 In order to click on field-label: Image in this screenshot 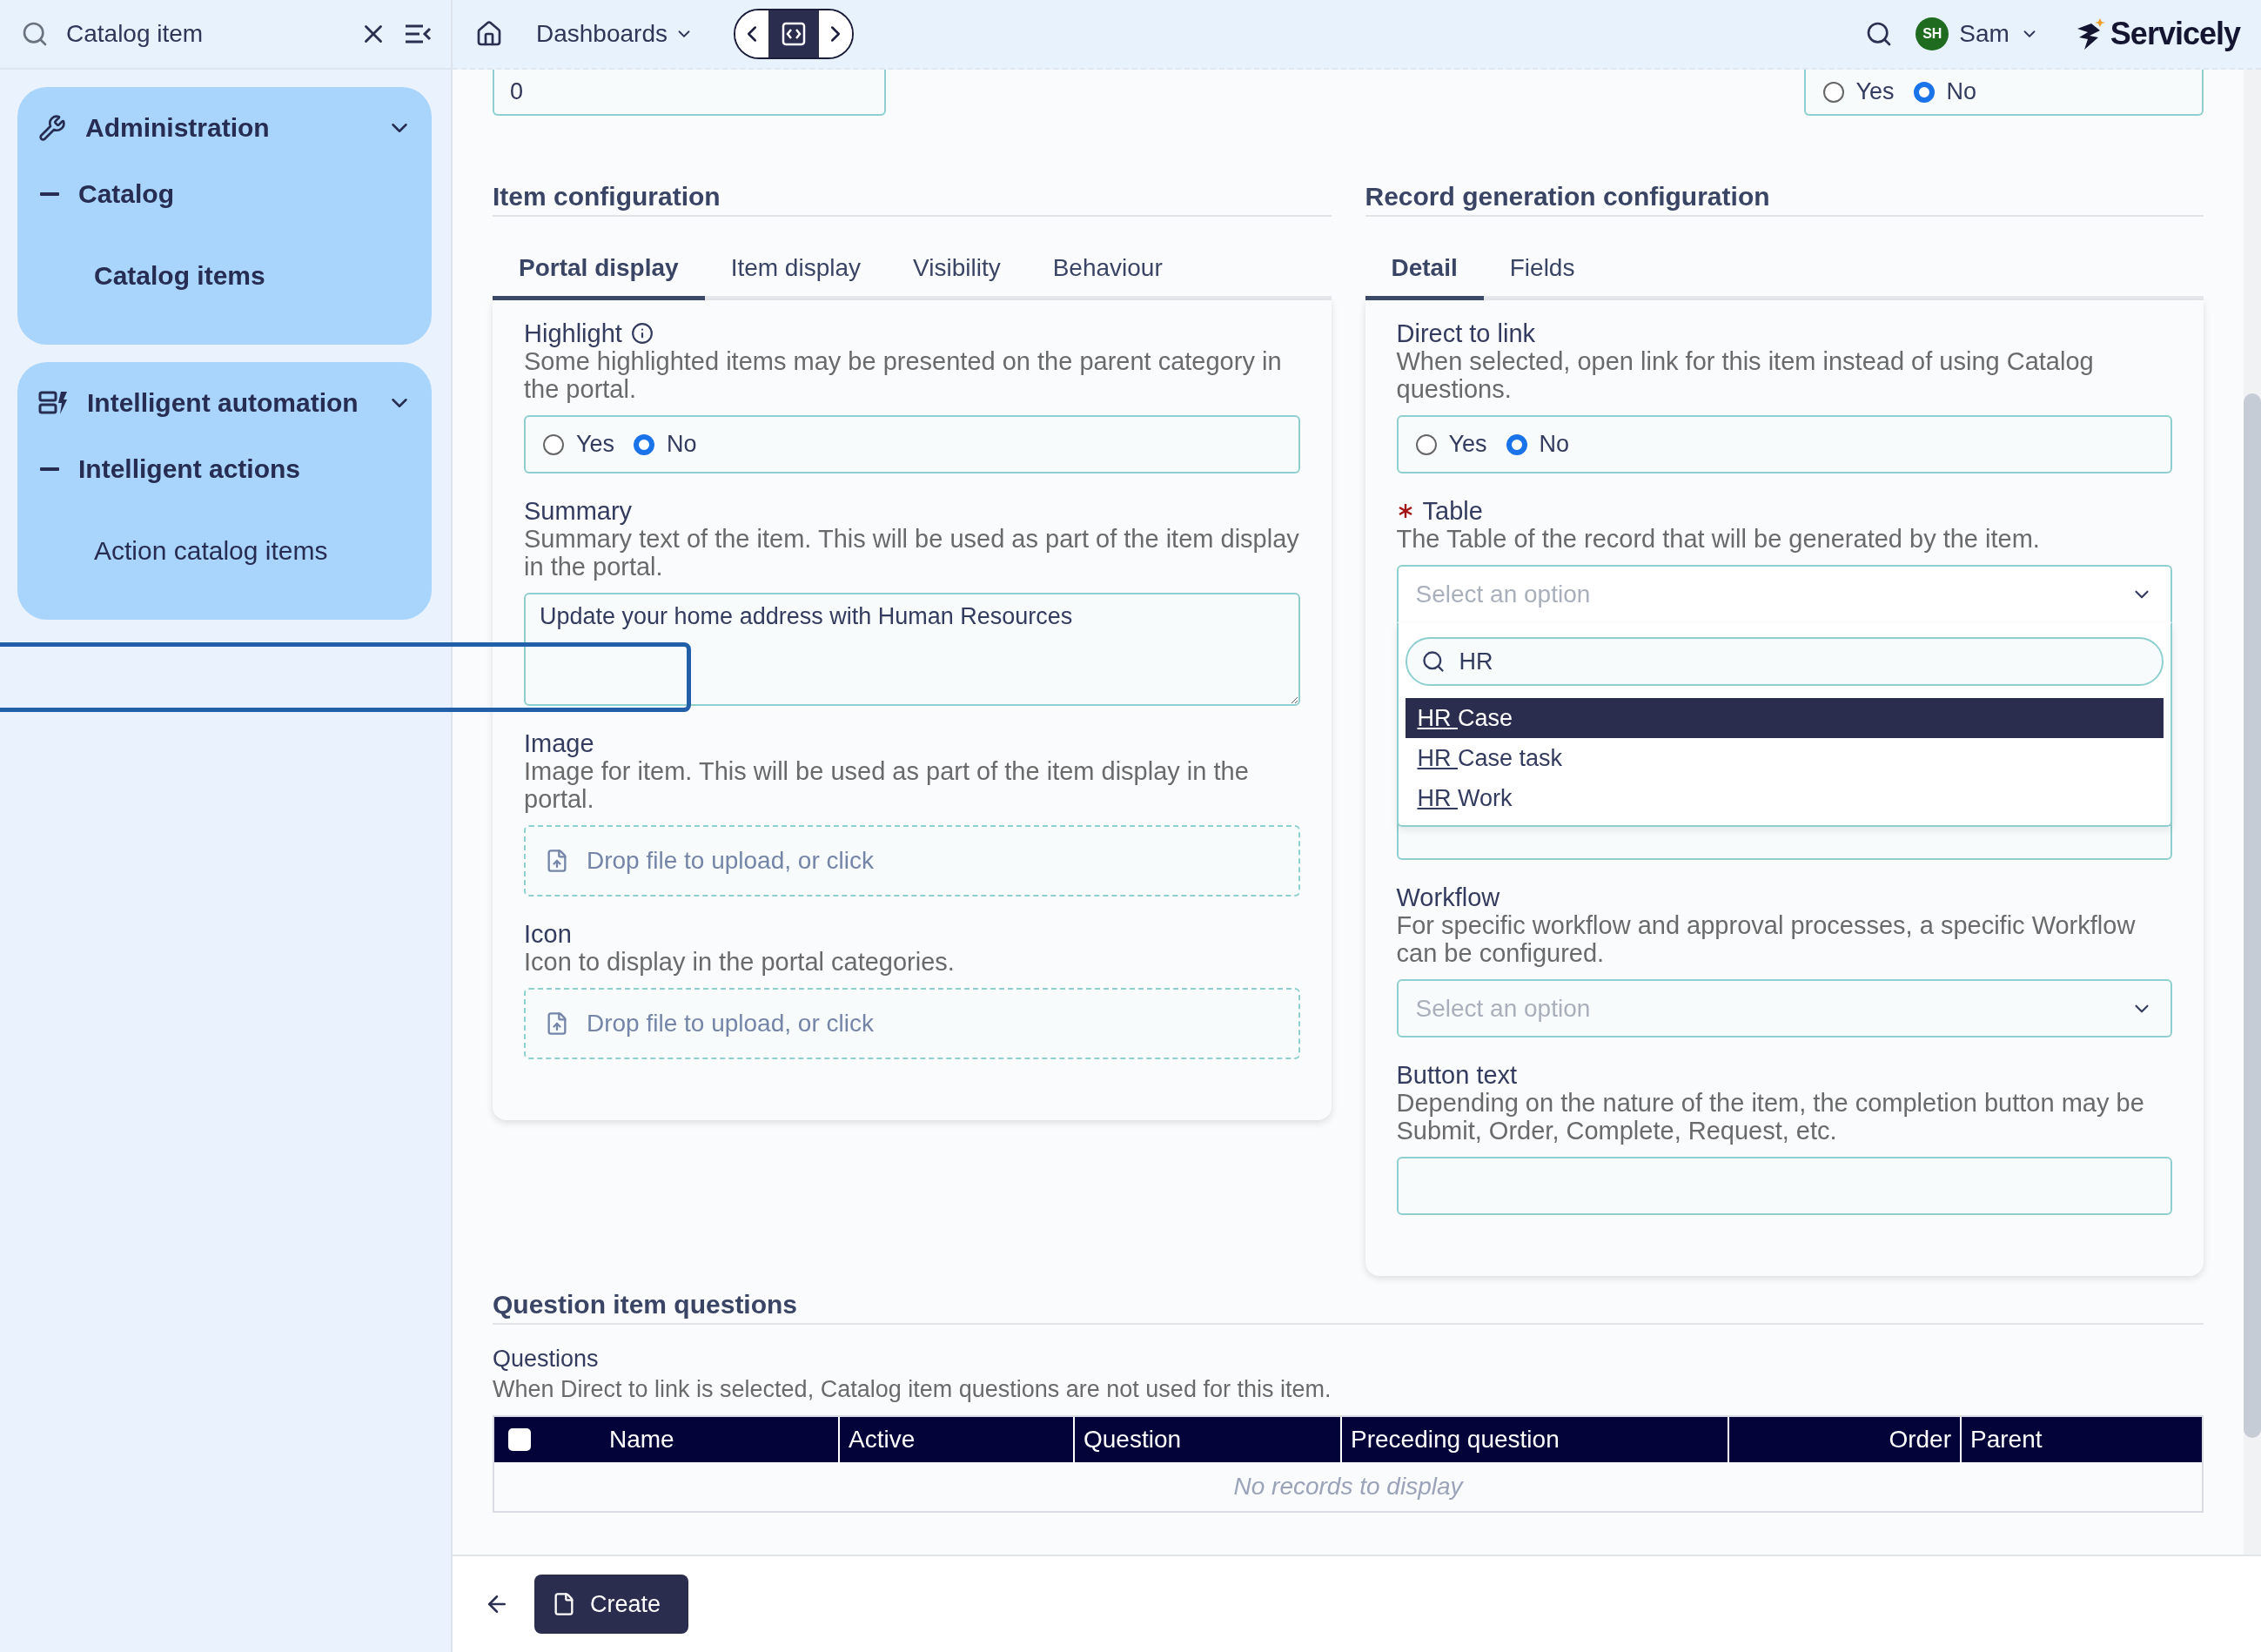, I will do `click(559, 744)`.